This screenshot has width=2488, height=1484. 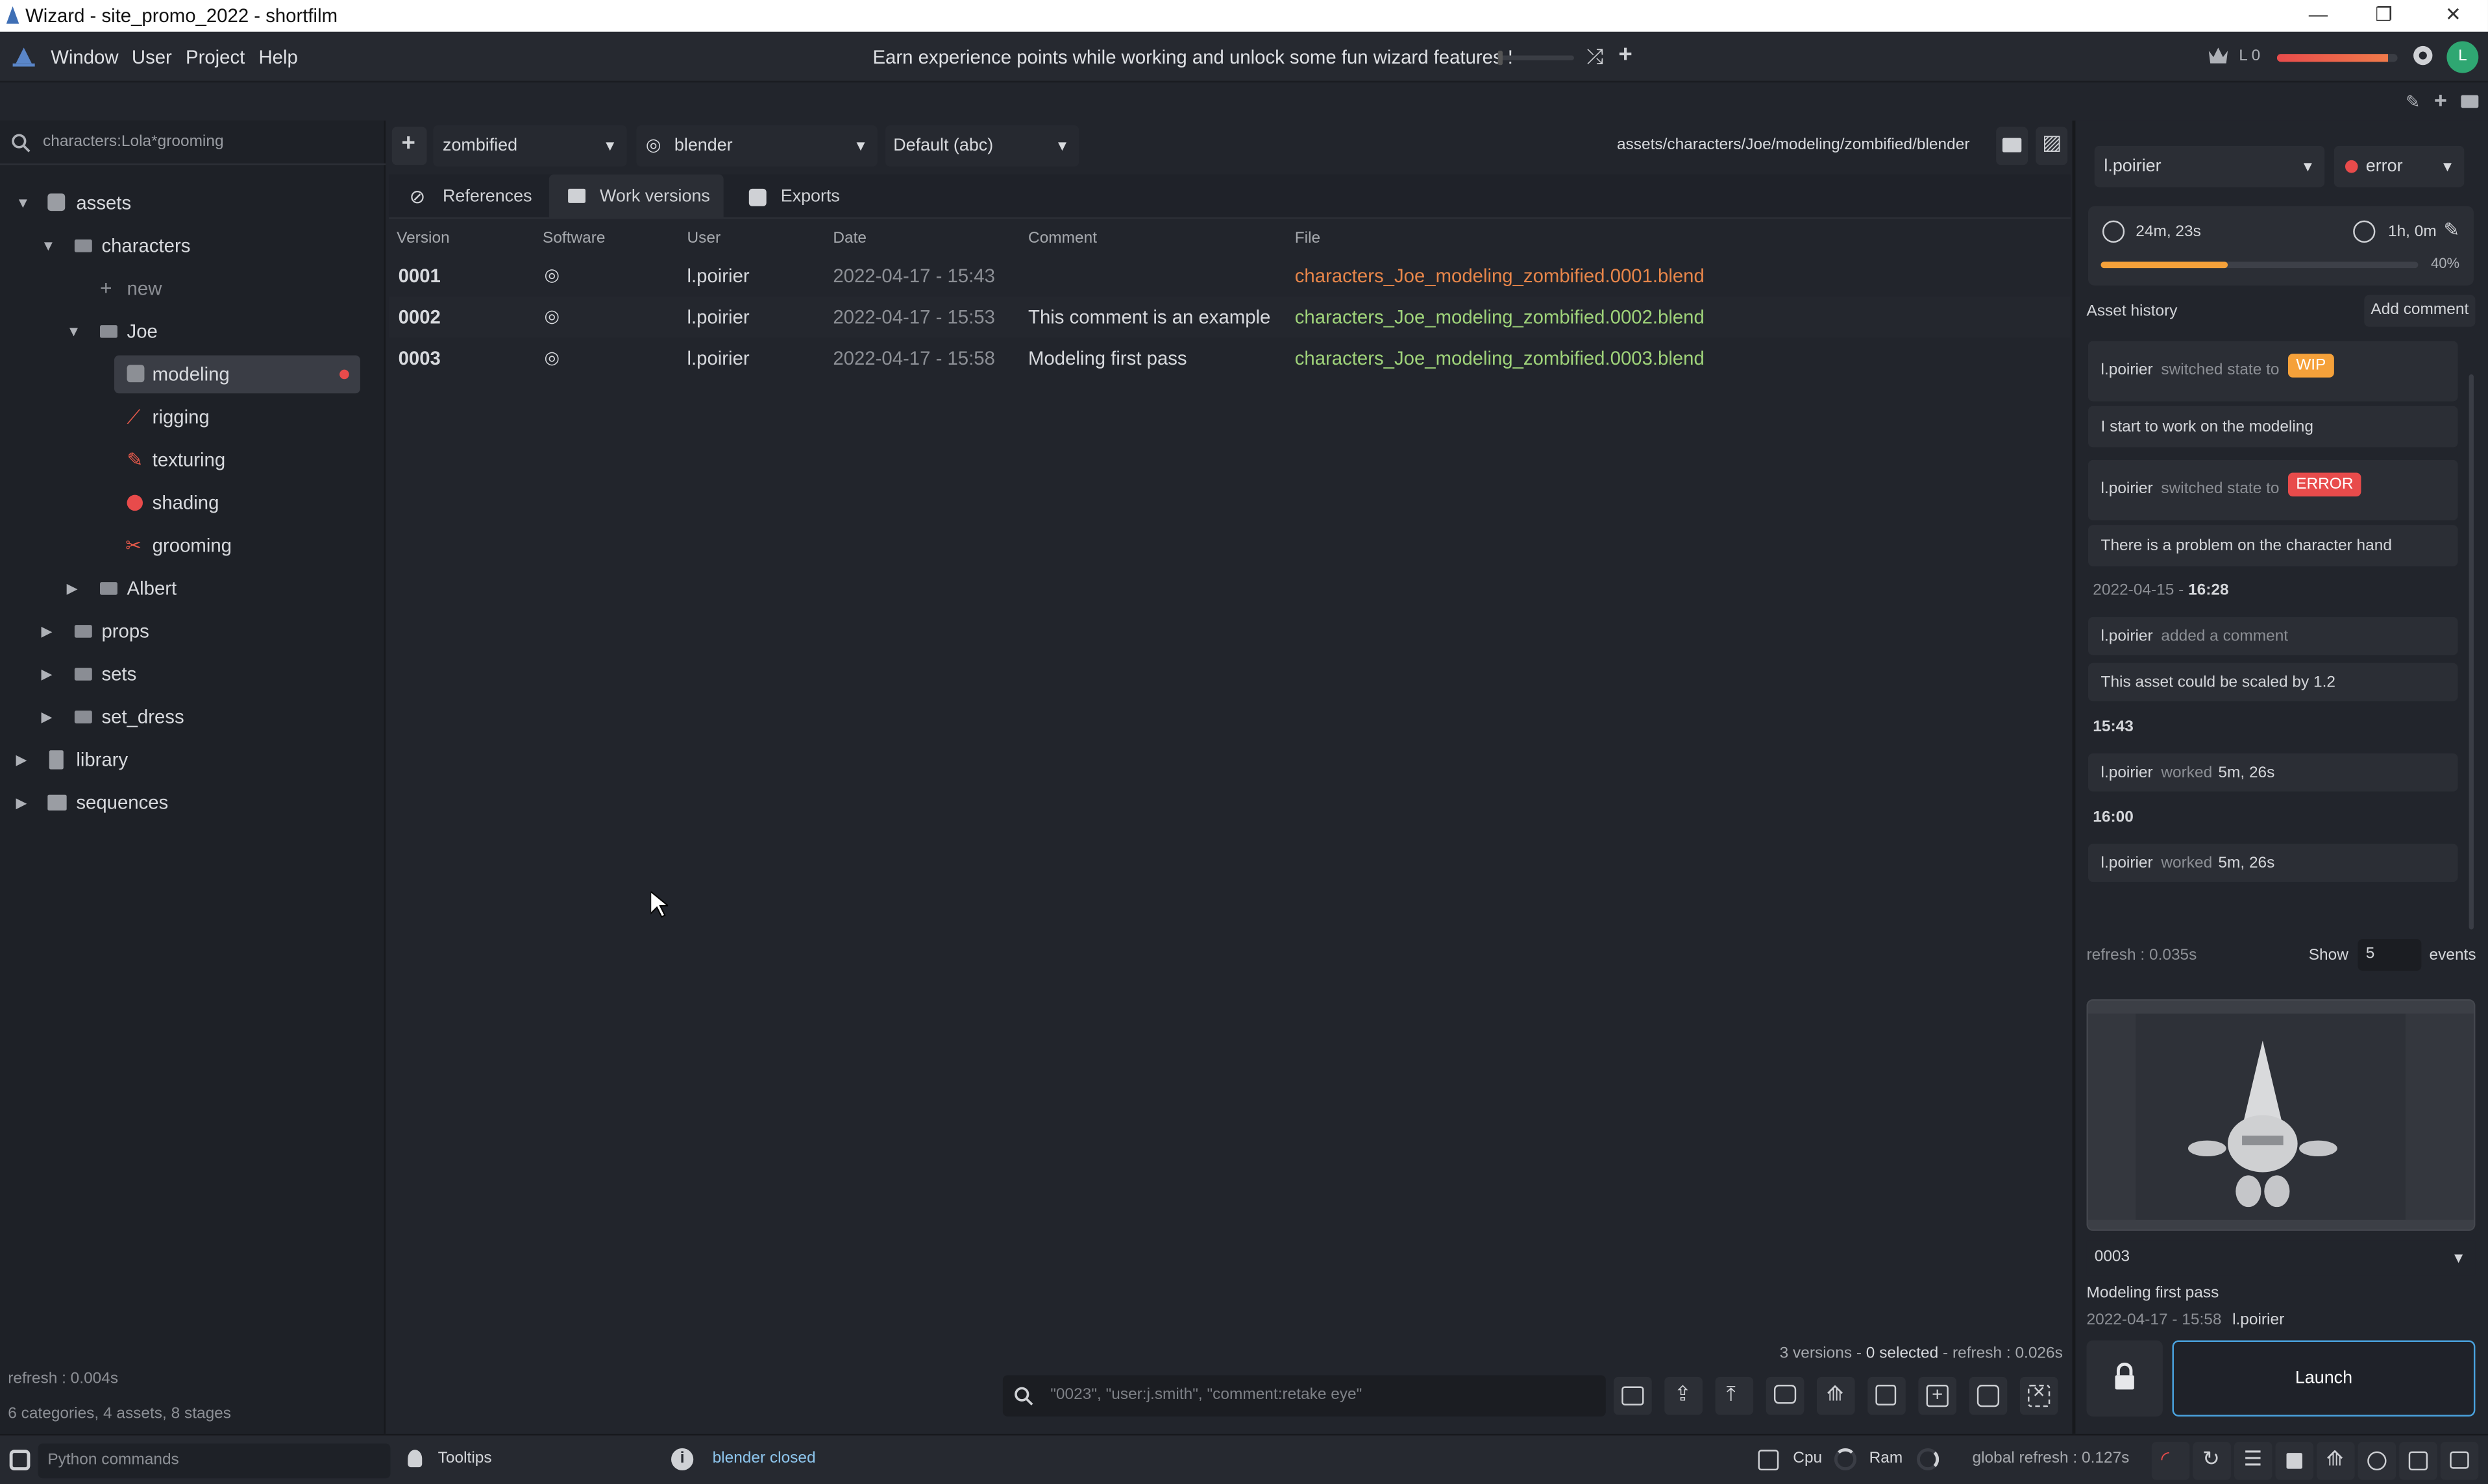 What do you see at coordinates (914, 358) in the screenshot?
I see `cell-date: 2022-04-17 - 15:58` at bounding box center [914, 358].